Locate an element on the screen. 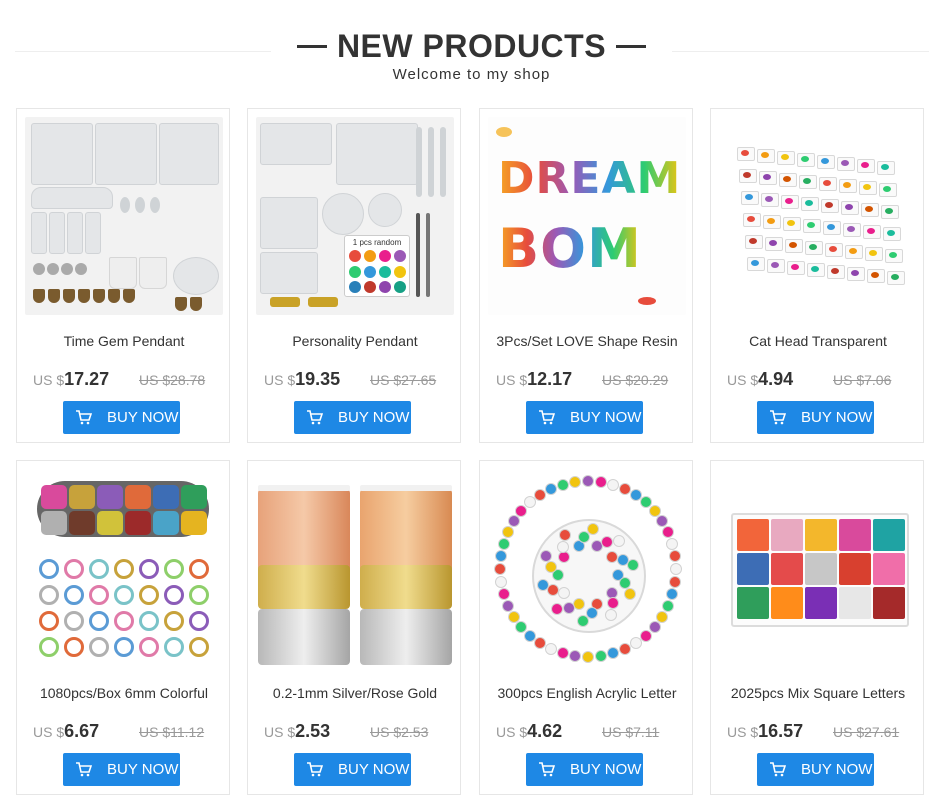 The image size is (943, 802). price-value: 2.53 is located at coordinates (313, 731).